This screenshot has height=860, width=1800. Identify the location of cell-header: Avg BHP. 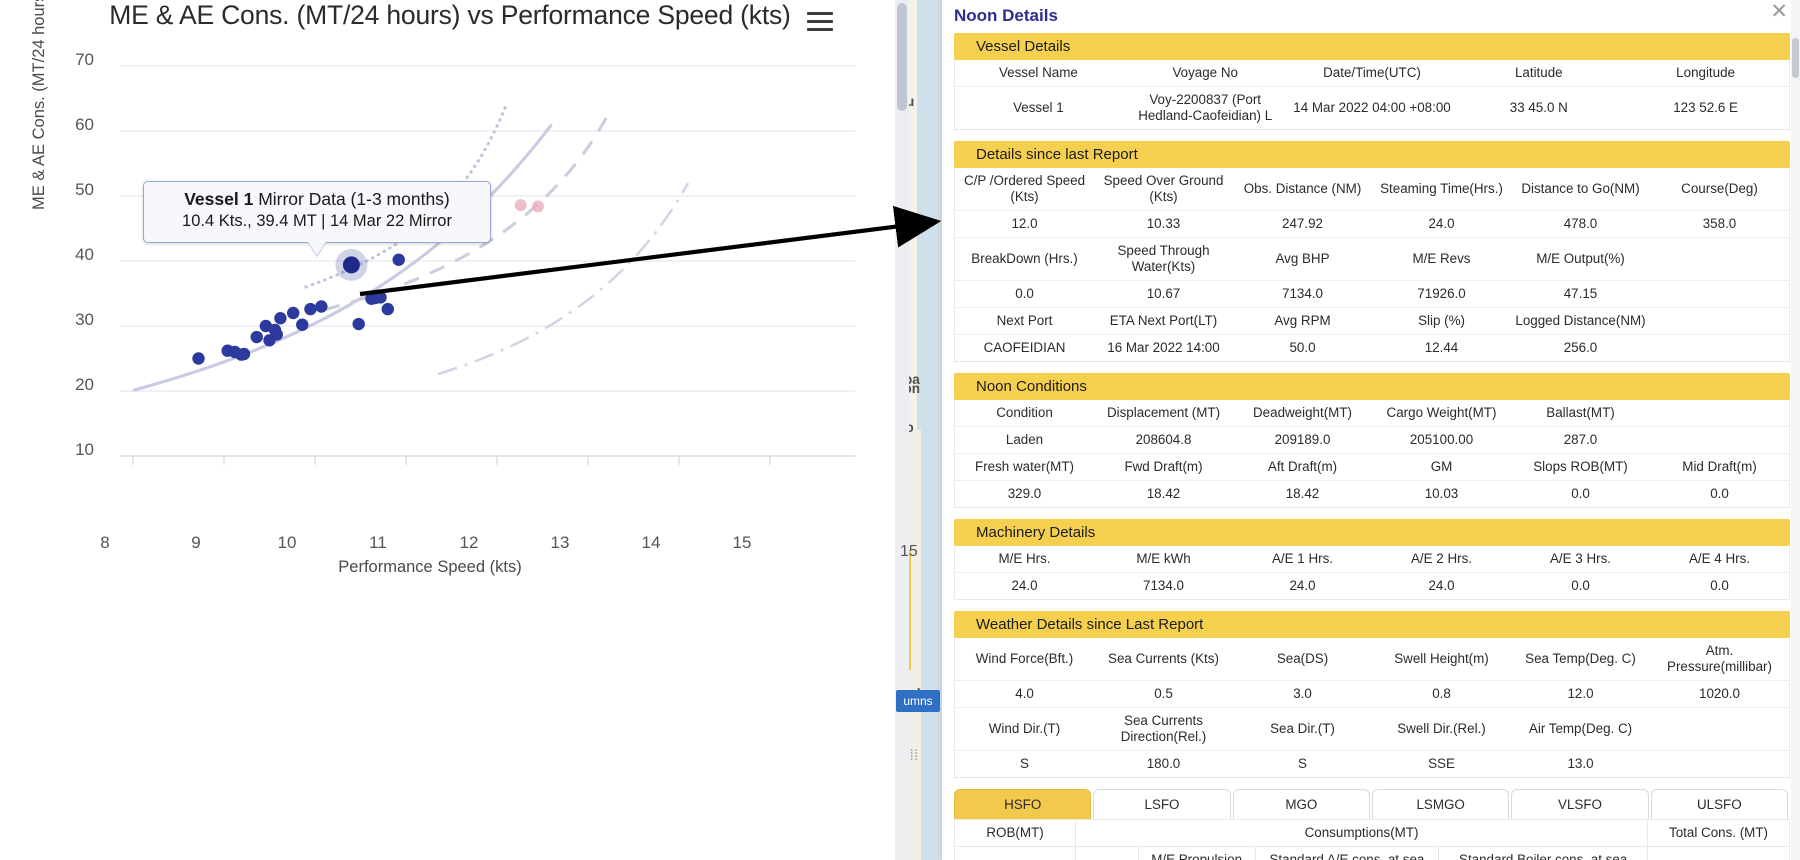
(1302, 259).